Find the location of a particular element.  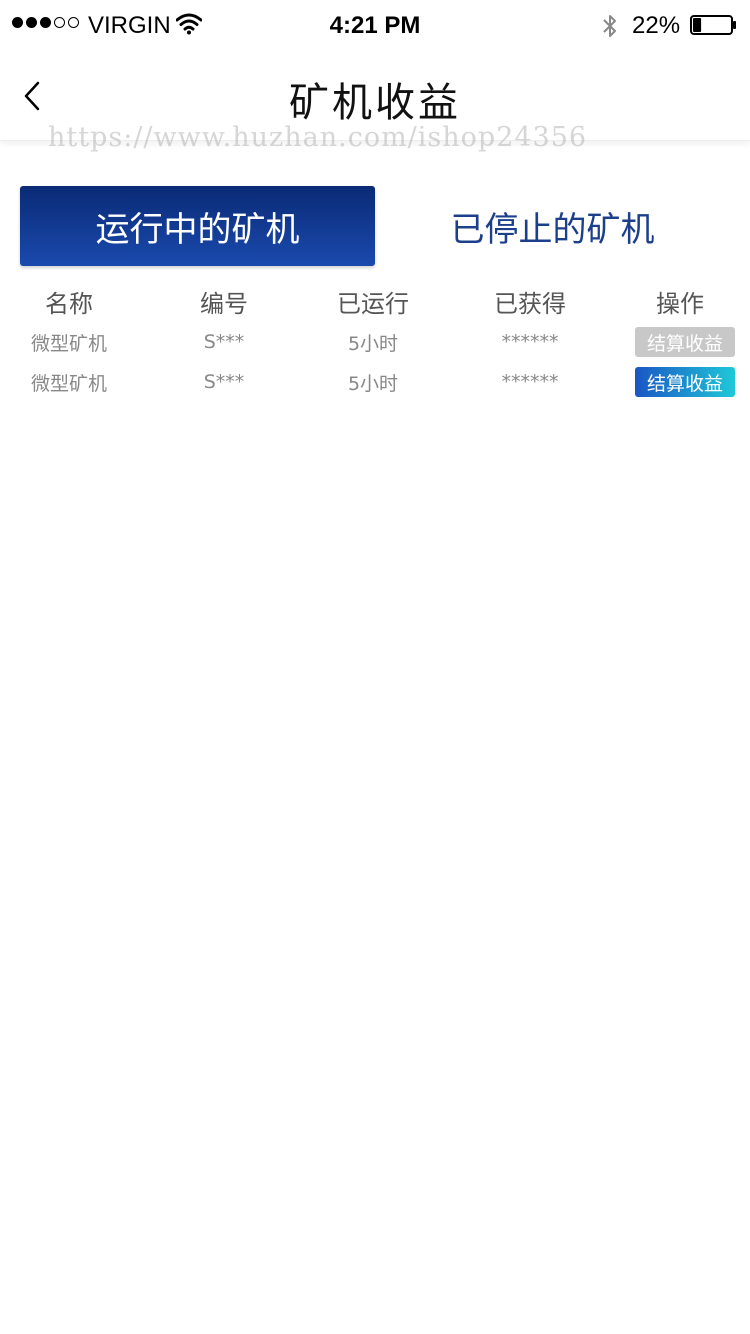

tab-stopped-miners: 已停止的矿机 is located at coordinates (552, 226).